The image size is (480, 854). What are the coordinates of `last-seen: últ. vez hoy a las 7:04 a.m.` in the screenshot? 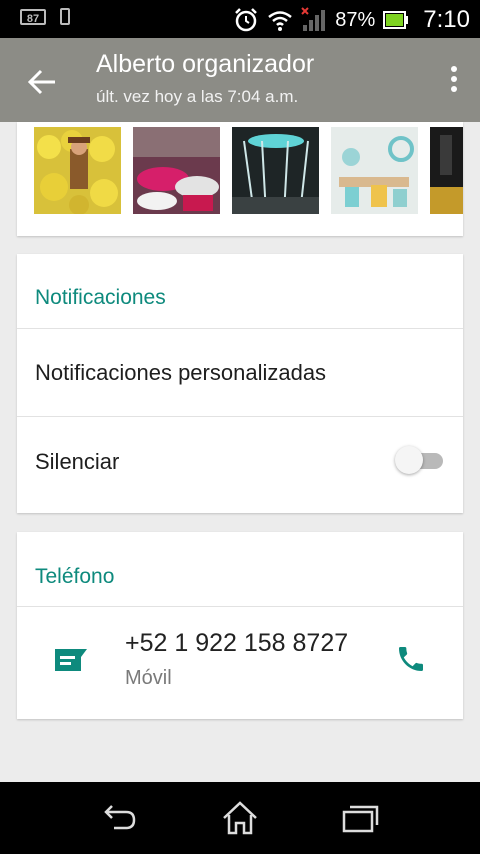 It's located at (197, 96).